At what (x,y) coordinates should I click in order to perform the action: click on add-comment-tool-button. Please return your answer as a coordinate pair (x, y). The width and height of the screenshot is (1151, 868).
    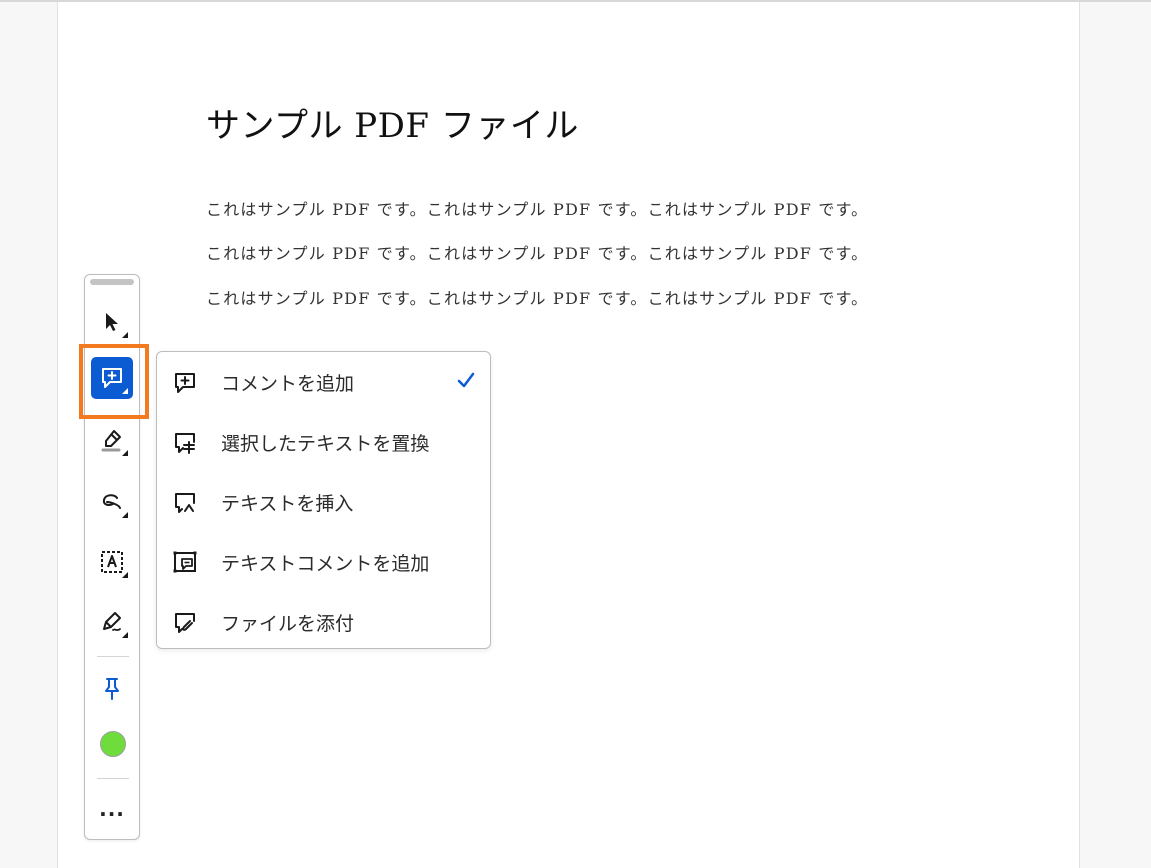
    Looking at the image, I should click on (112, 378).